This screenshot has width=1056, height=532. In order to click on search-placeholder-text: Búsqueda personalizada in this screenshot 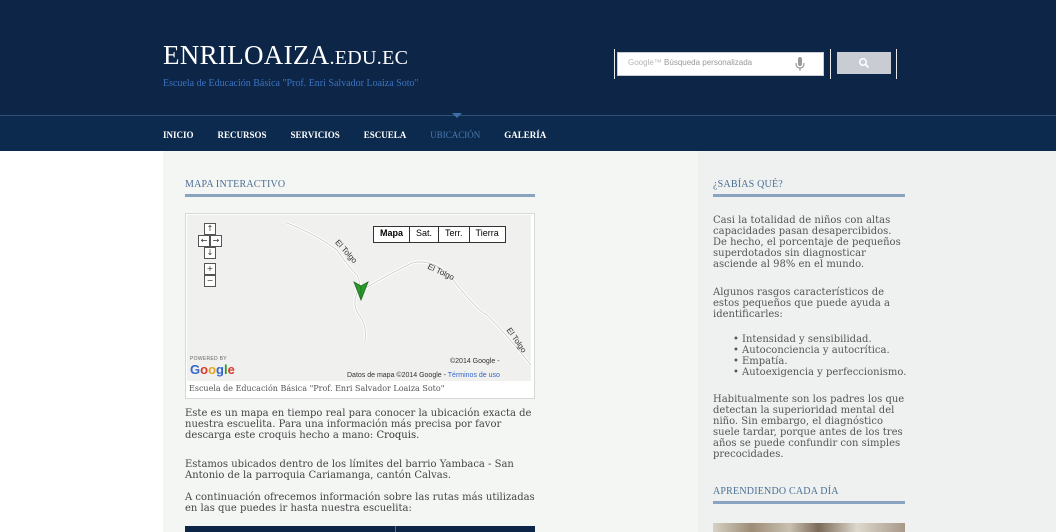, I will do `click(708, 62)`.